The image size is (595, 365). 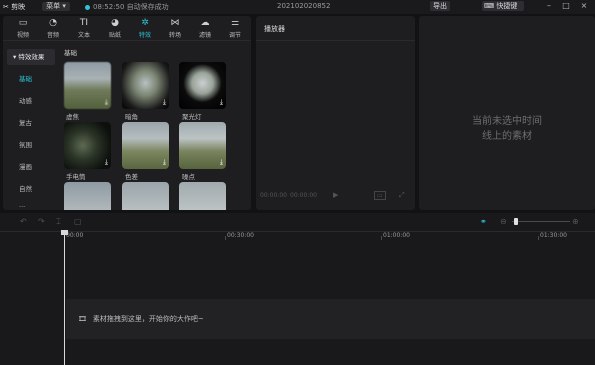 I want to click on maximize-icon: □, so click(x=566, y=6).